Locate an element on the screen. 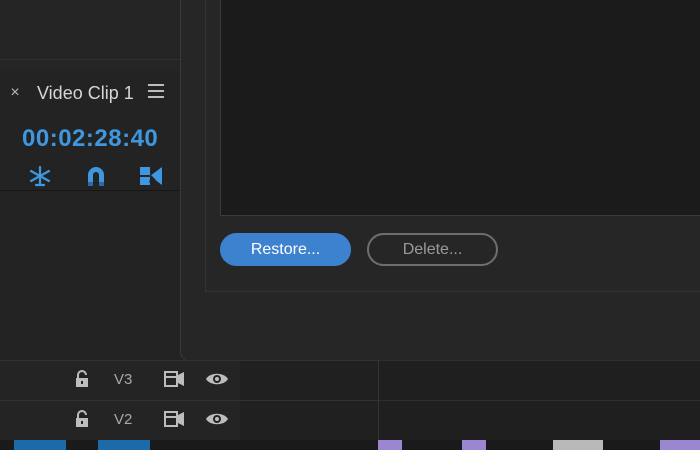 Image resolution: width=700 pixels, height=450 pixels. track-label: V2 is located at coordinates (123, 419).